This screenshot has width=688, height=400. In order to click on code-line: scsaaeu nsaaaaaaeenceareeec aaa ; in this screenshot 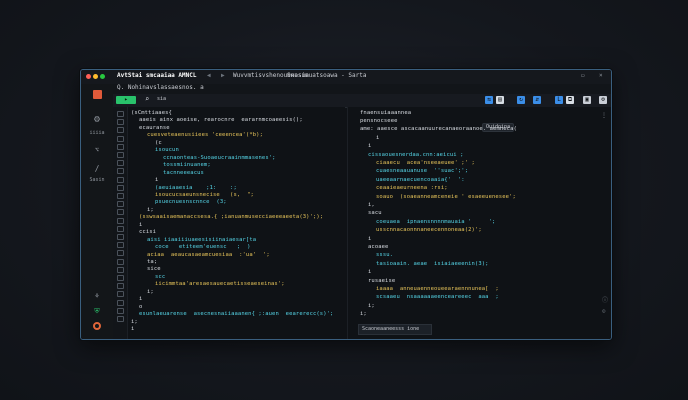, I will do `click(437, 297)`.